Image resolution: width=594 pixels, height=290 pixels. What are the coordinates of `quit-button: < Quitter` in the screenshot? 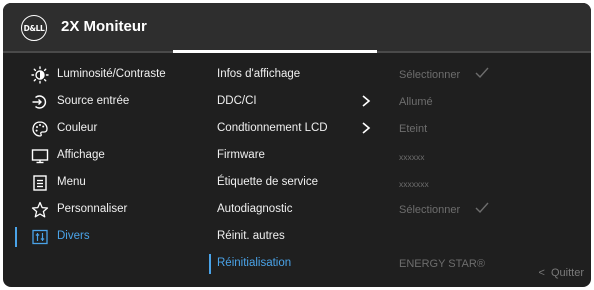 It's located at (561, 273).